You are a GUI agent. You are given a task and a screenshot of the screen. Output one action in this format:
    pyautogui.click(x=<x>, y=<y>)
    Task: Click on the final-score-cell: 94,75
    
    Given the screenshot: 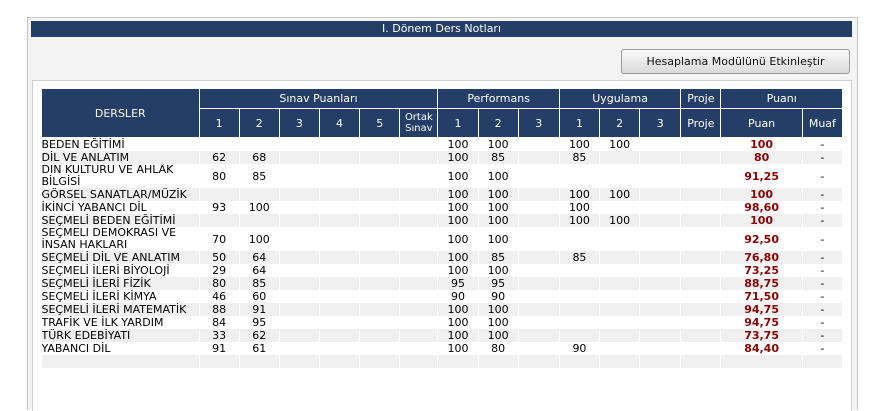 What is the action you would take?
    pyautogui.click(x=761, y=322)
    